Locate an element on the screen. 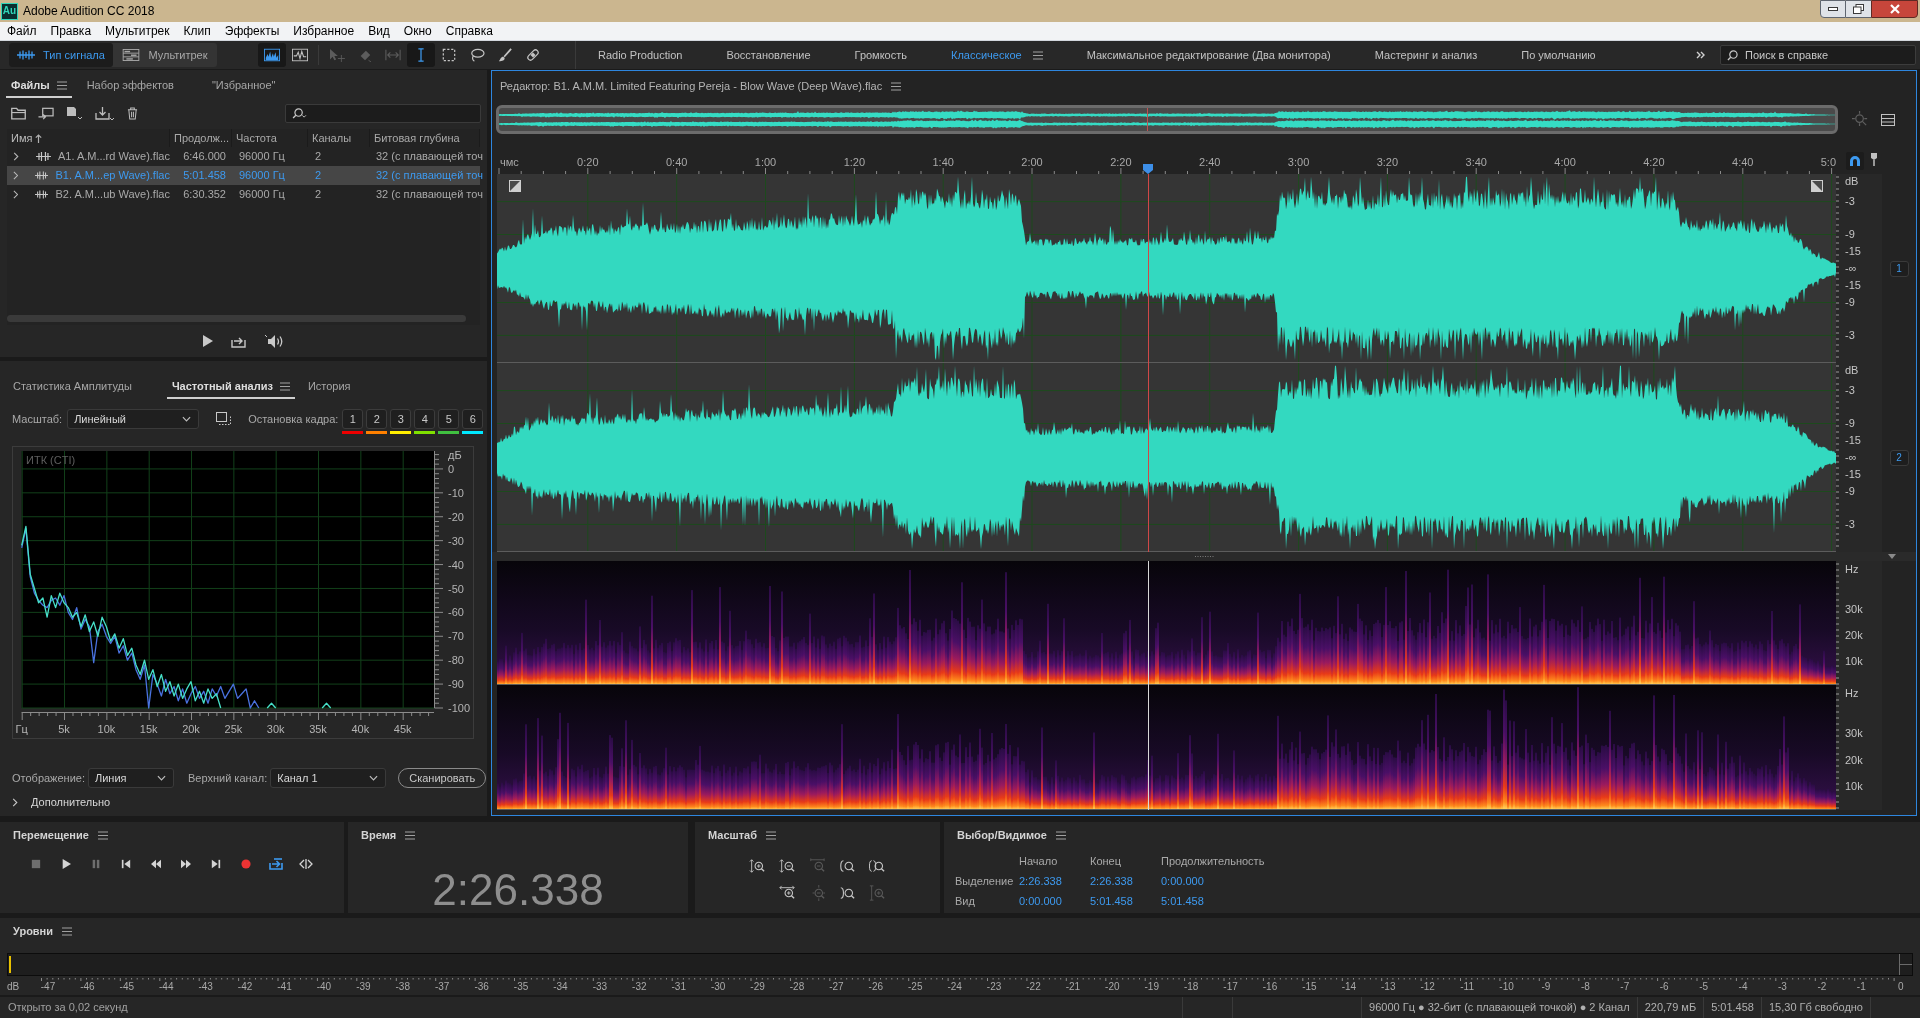  frame-icon is located at coordinates (224, 419).